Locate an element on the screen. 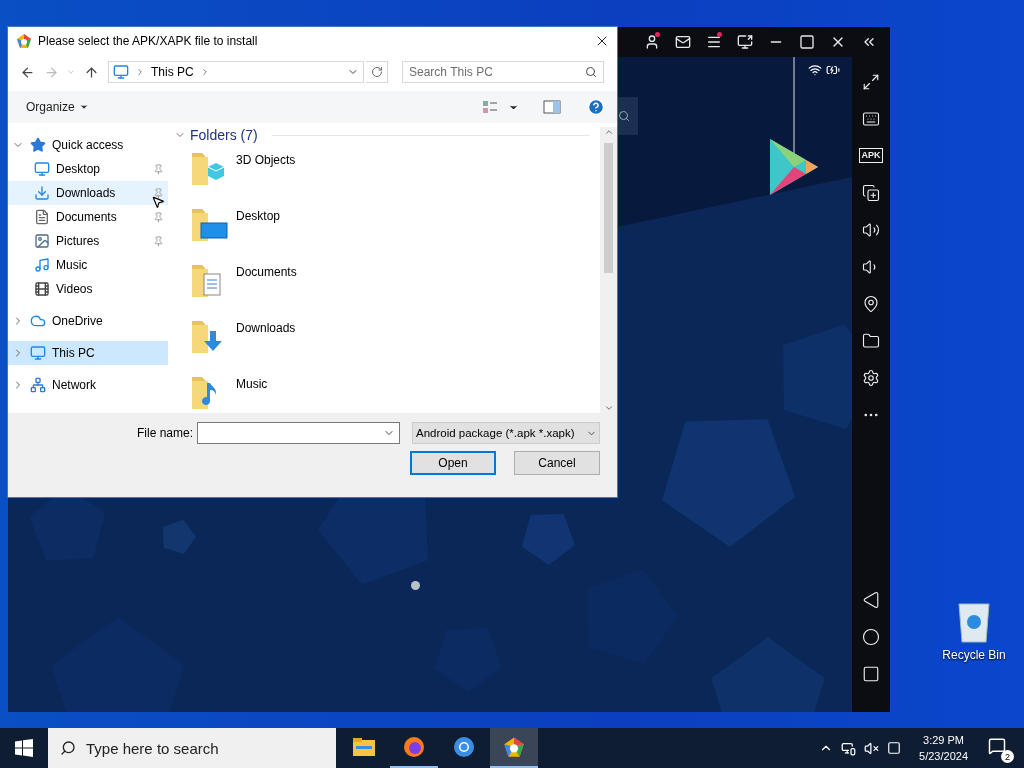 This screenshot has width=1024, height=768. refresh-button is located at coordinates (377, 72).